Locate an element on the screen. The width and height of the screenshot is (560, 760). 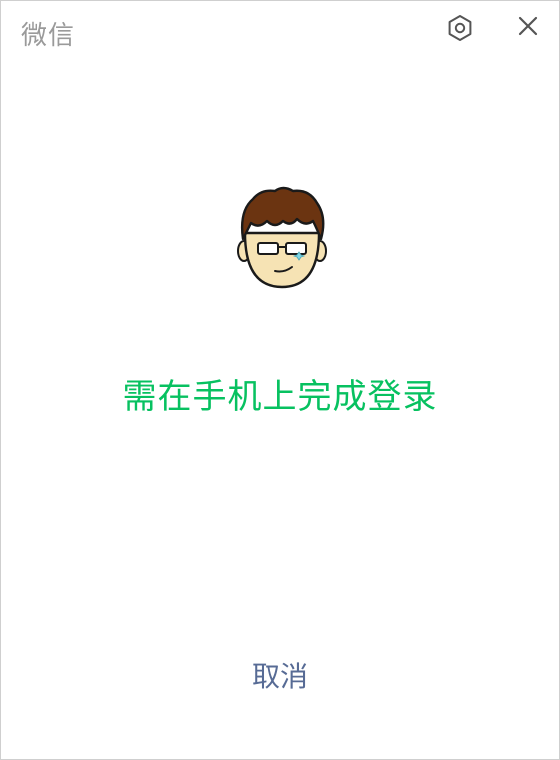
settings-hexagon-icon is located at coordinates (460, 28).